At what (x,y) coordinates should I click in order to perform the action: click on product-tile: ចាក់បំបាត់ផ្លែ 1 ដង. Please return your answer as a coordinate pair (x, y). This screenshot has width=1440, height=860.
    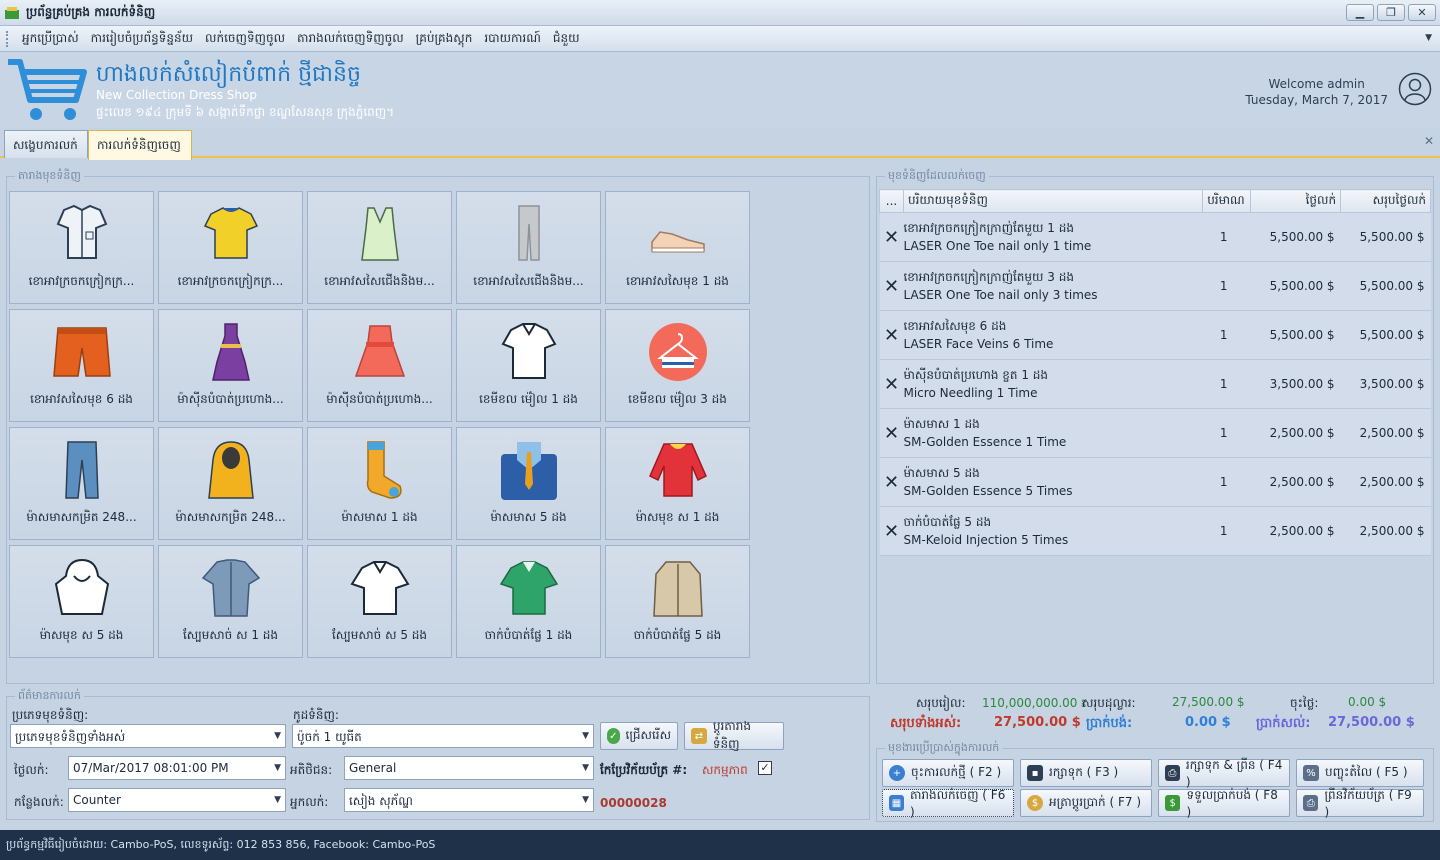
    Looking at the image, I should click on (528, 601).